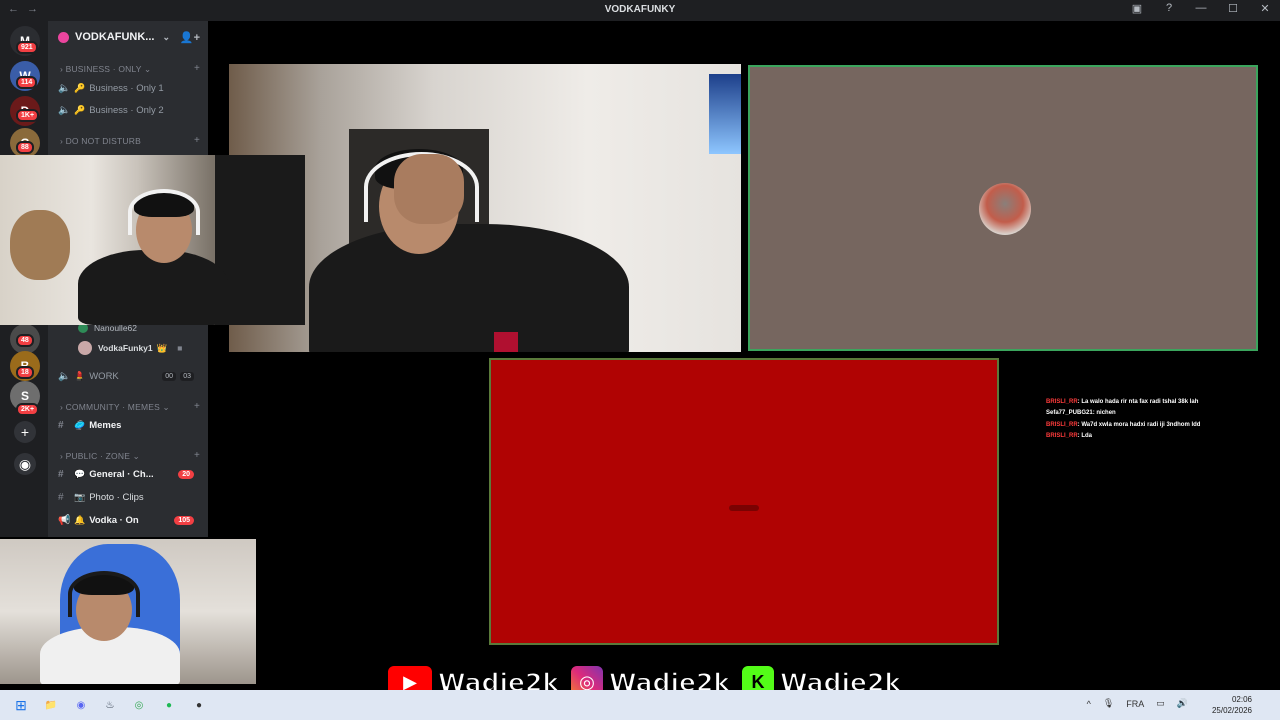 The image size is (1280, 720). What do you see at coordinates (1232, 705) in the screenshot?
I see `clock: 02:06 25/02/2026` at bounding box center [1232, 705].